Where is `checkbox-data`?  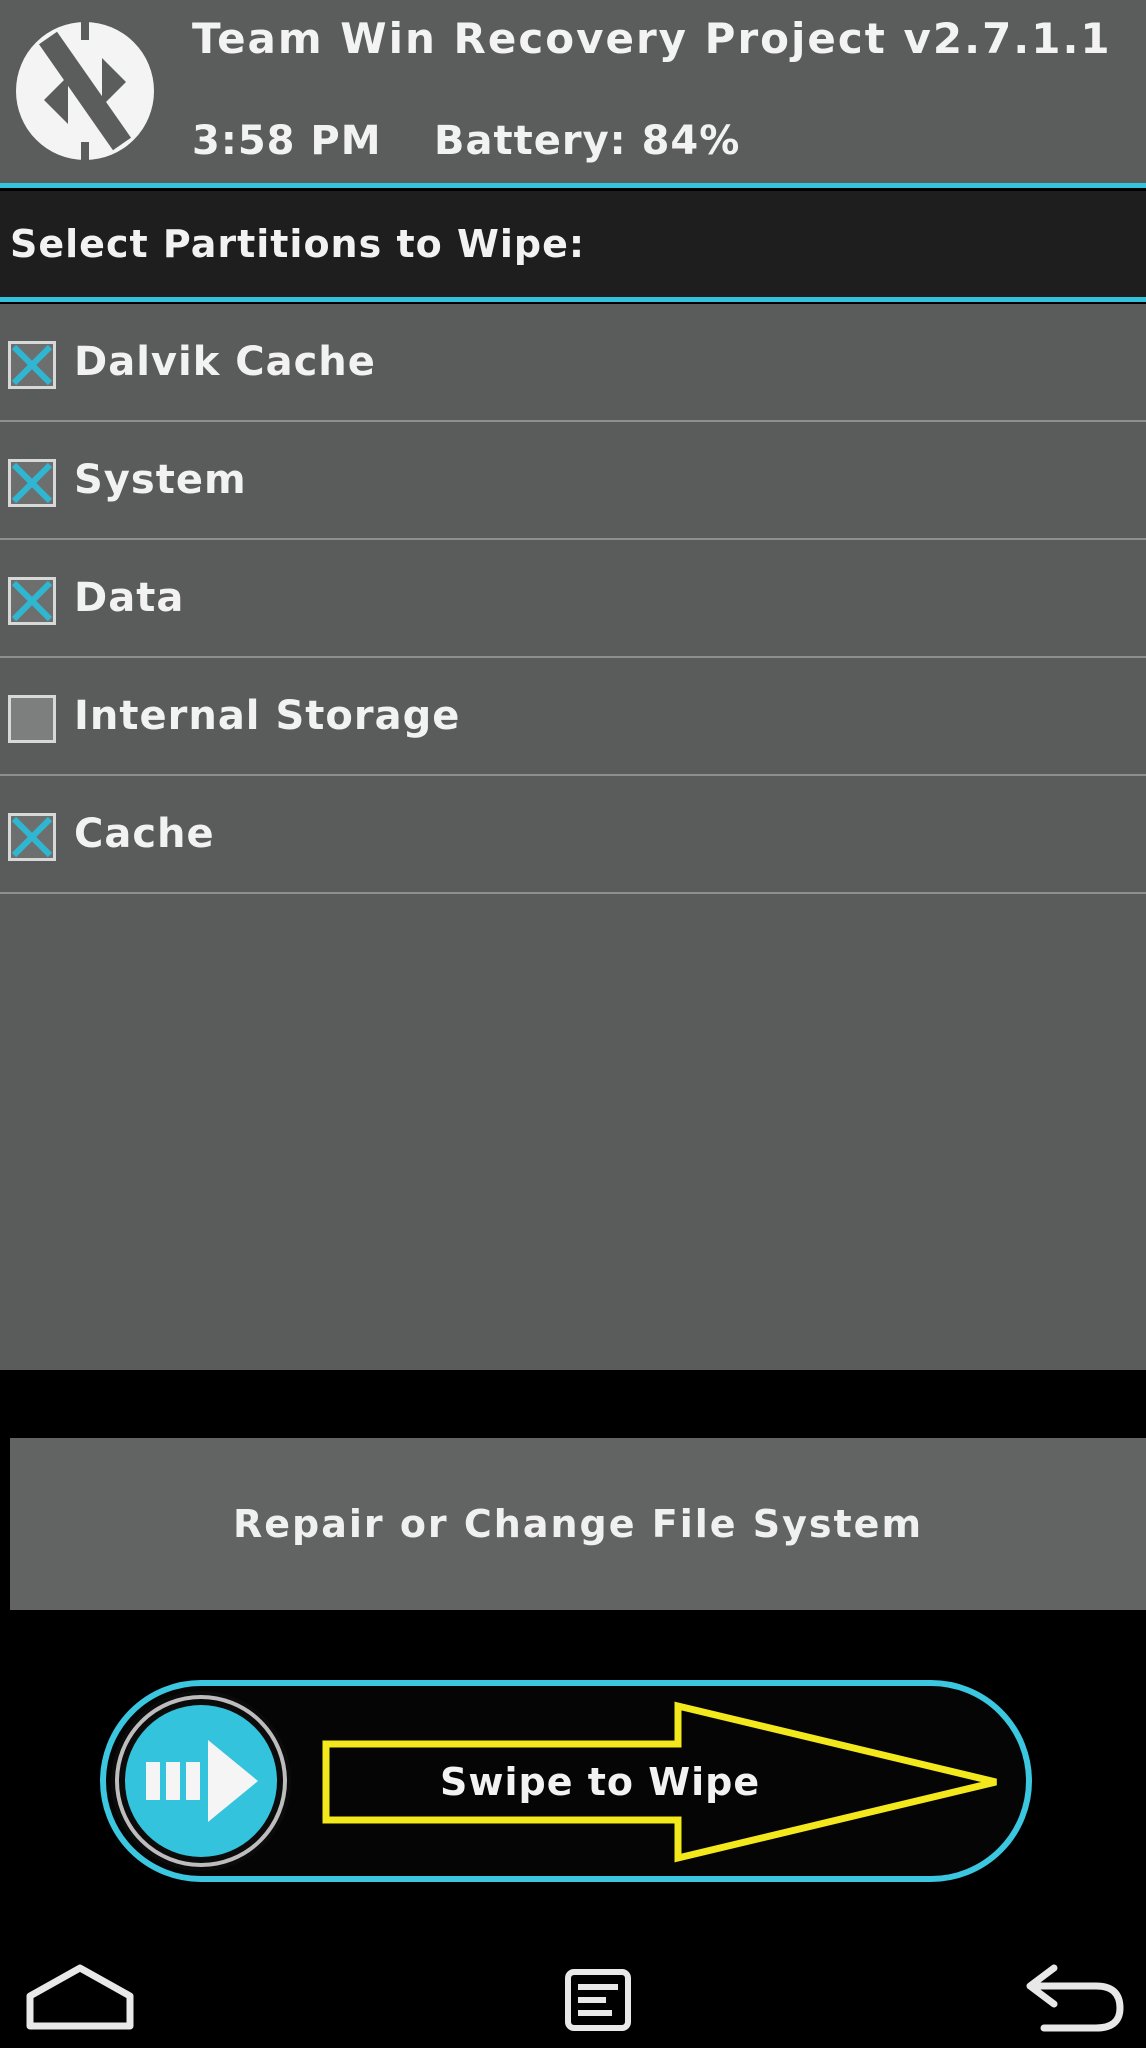 checkbox-data is located at coordinates (32, 601).